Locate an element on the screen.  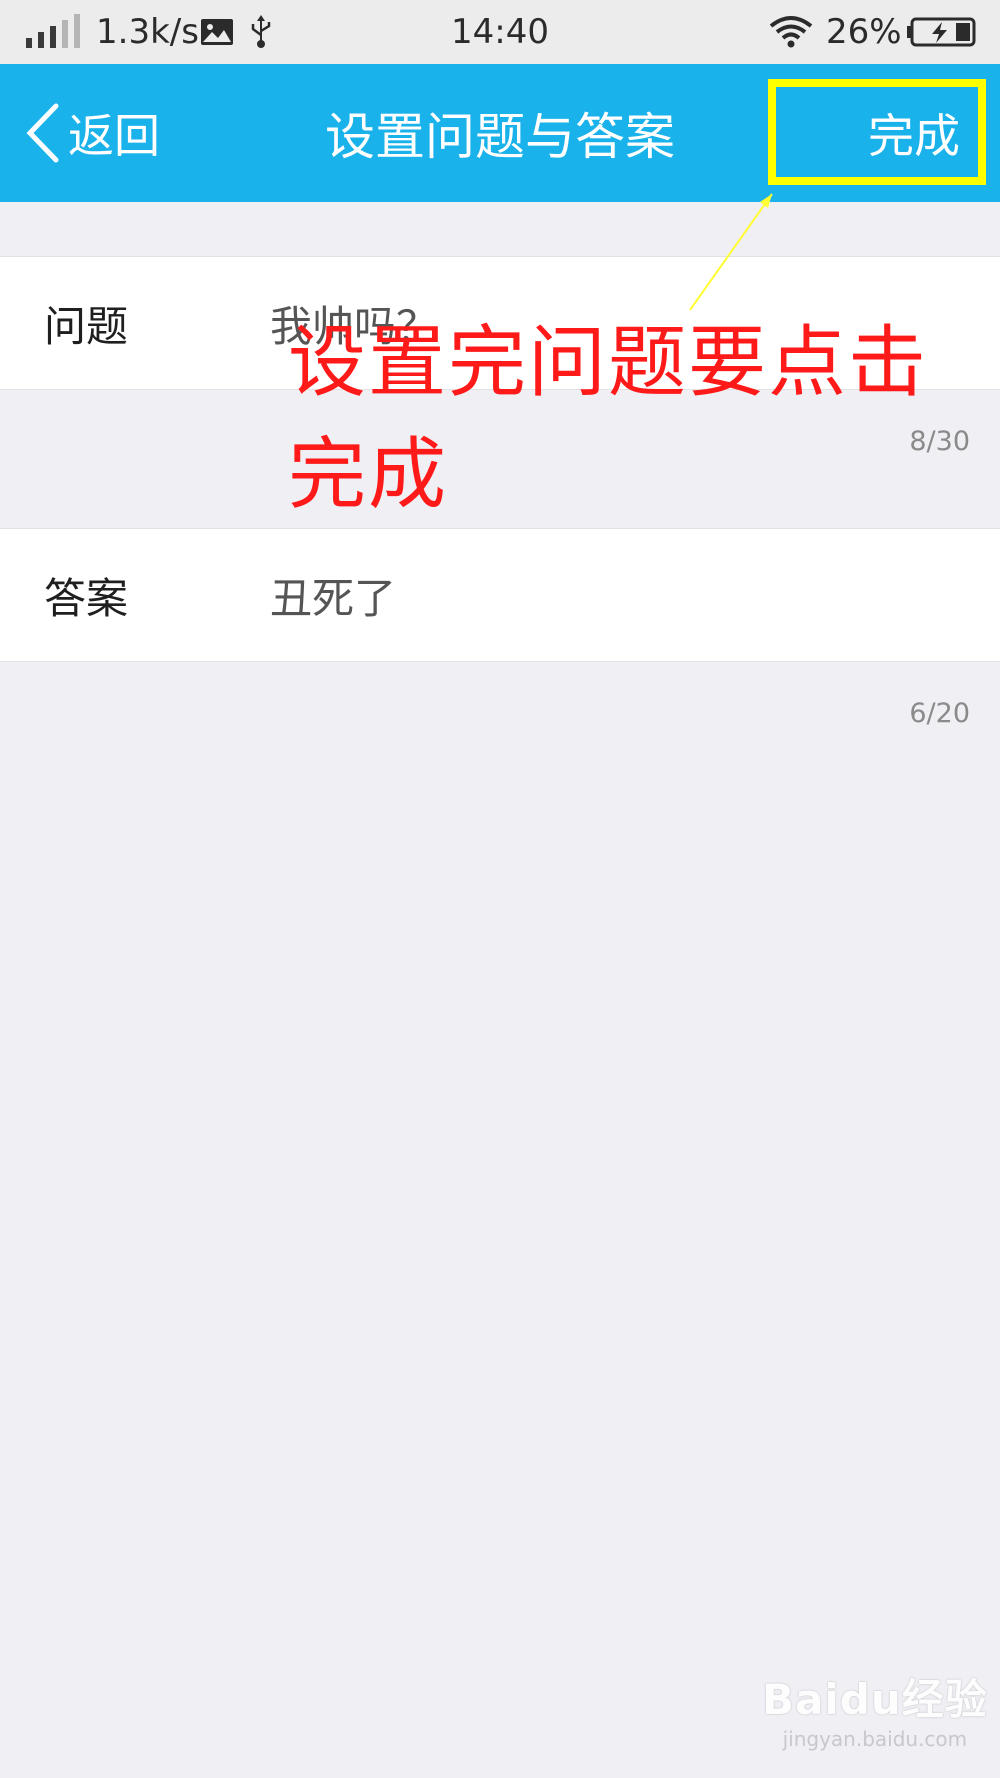
battery-percent: 26% is located at coordinates (864, 32).